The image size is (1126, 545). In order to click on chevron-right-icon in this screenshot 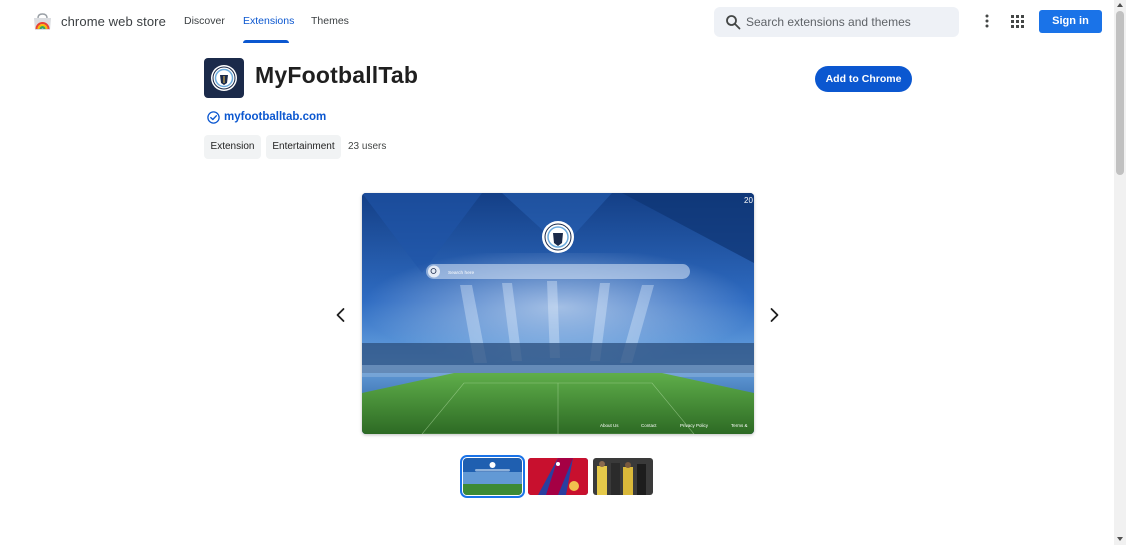, I will do `click(774, 315)`.